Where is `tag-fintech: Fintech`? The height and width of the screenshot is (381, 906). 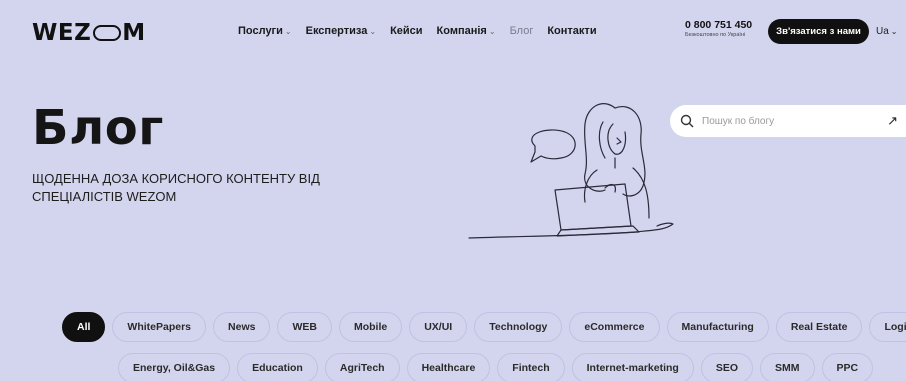 tag-fintech: Fintech is located at coordinates (531, 367).